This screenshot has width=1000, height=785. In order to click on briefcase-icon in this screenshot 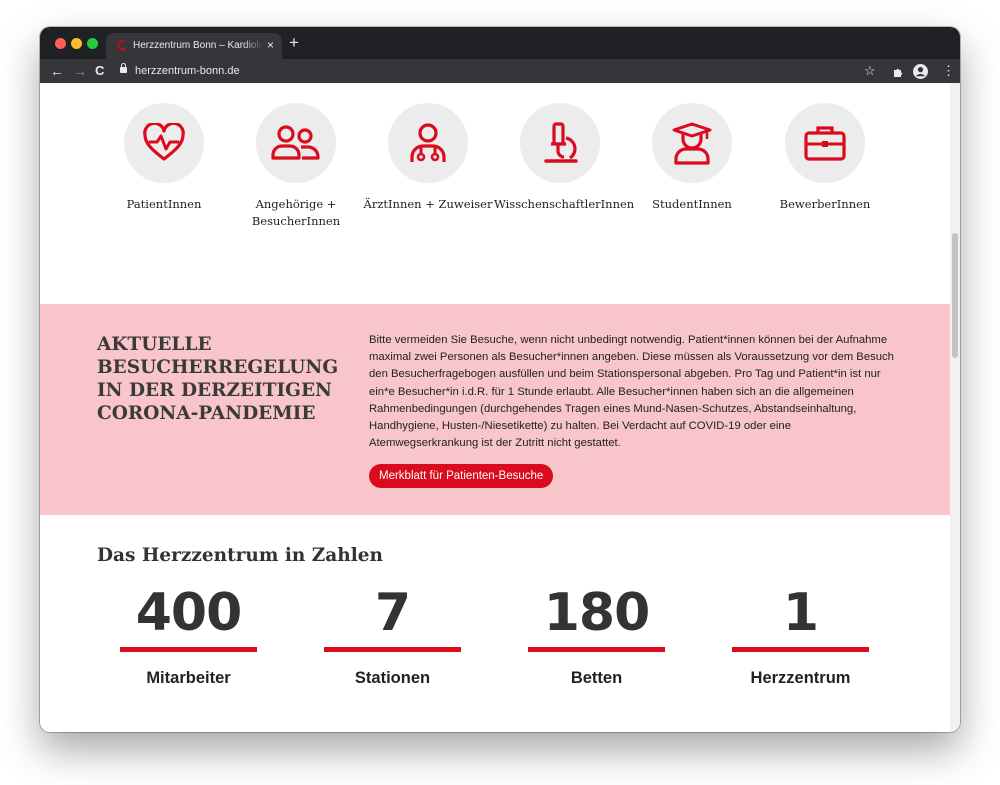, I will do `click(825, 143)`.